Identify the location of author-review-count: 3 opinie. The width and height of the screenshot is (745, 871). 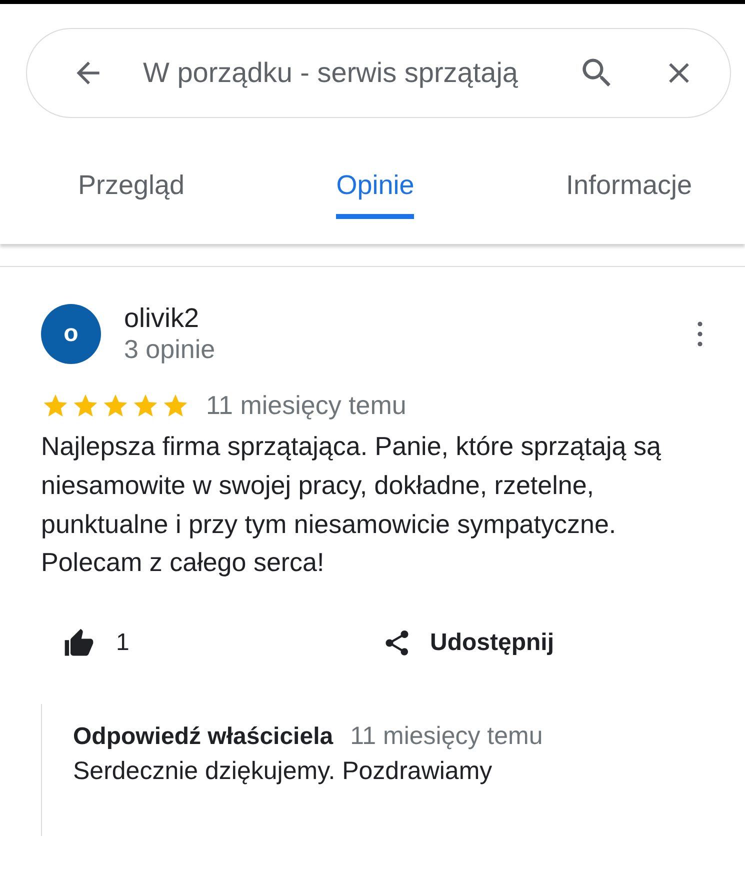
(170, 349).